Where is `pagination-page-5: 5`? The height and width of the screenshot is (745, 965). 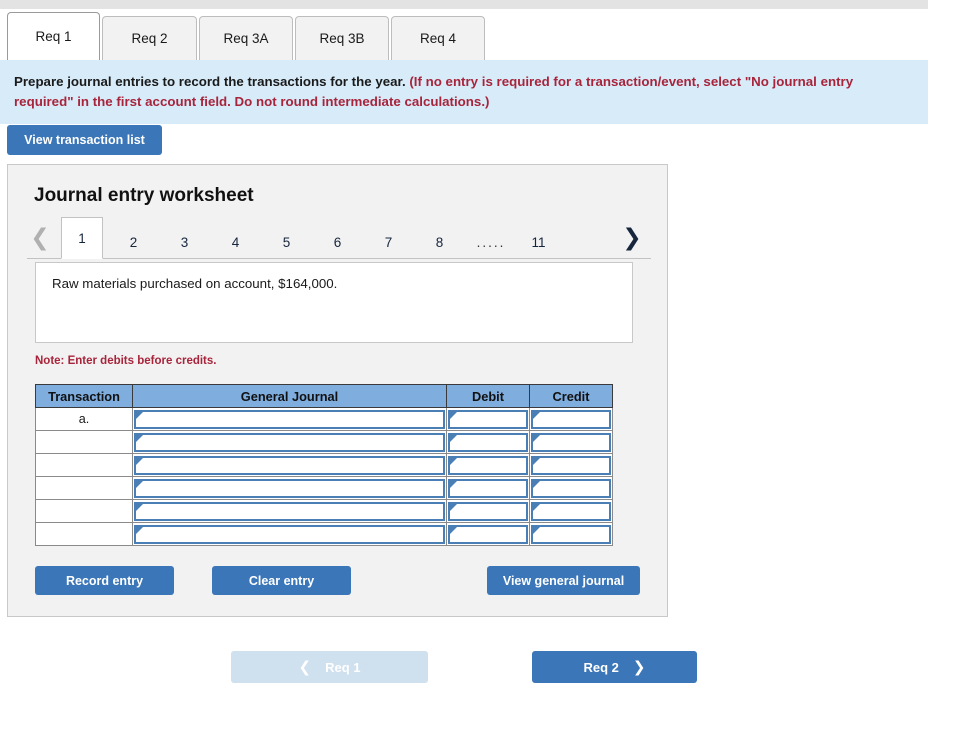 pagination-page-5: 5 is located at coordinates (286, 242).